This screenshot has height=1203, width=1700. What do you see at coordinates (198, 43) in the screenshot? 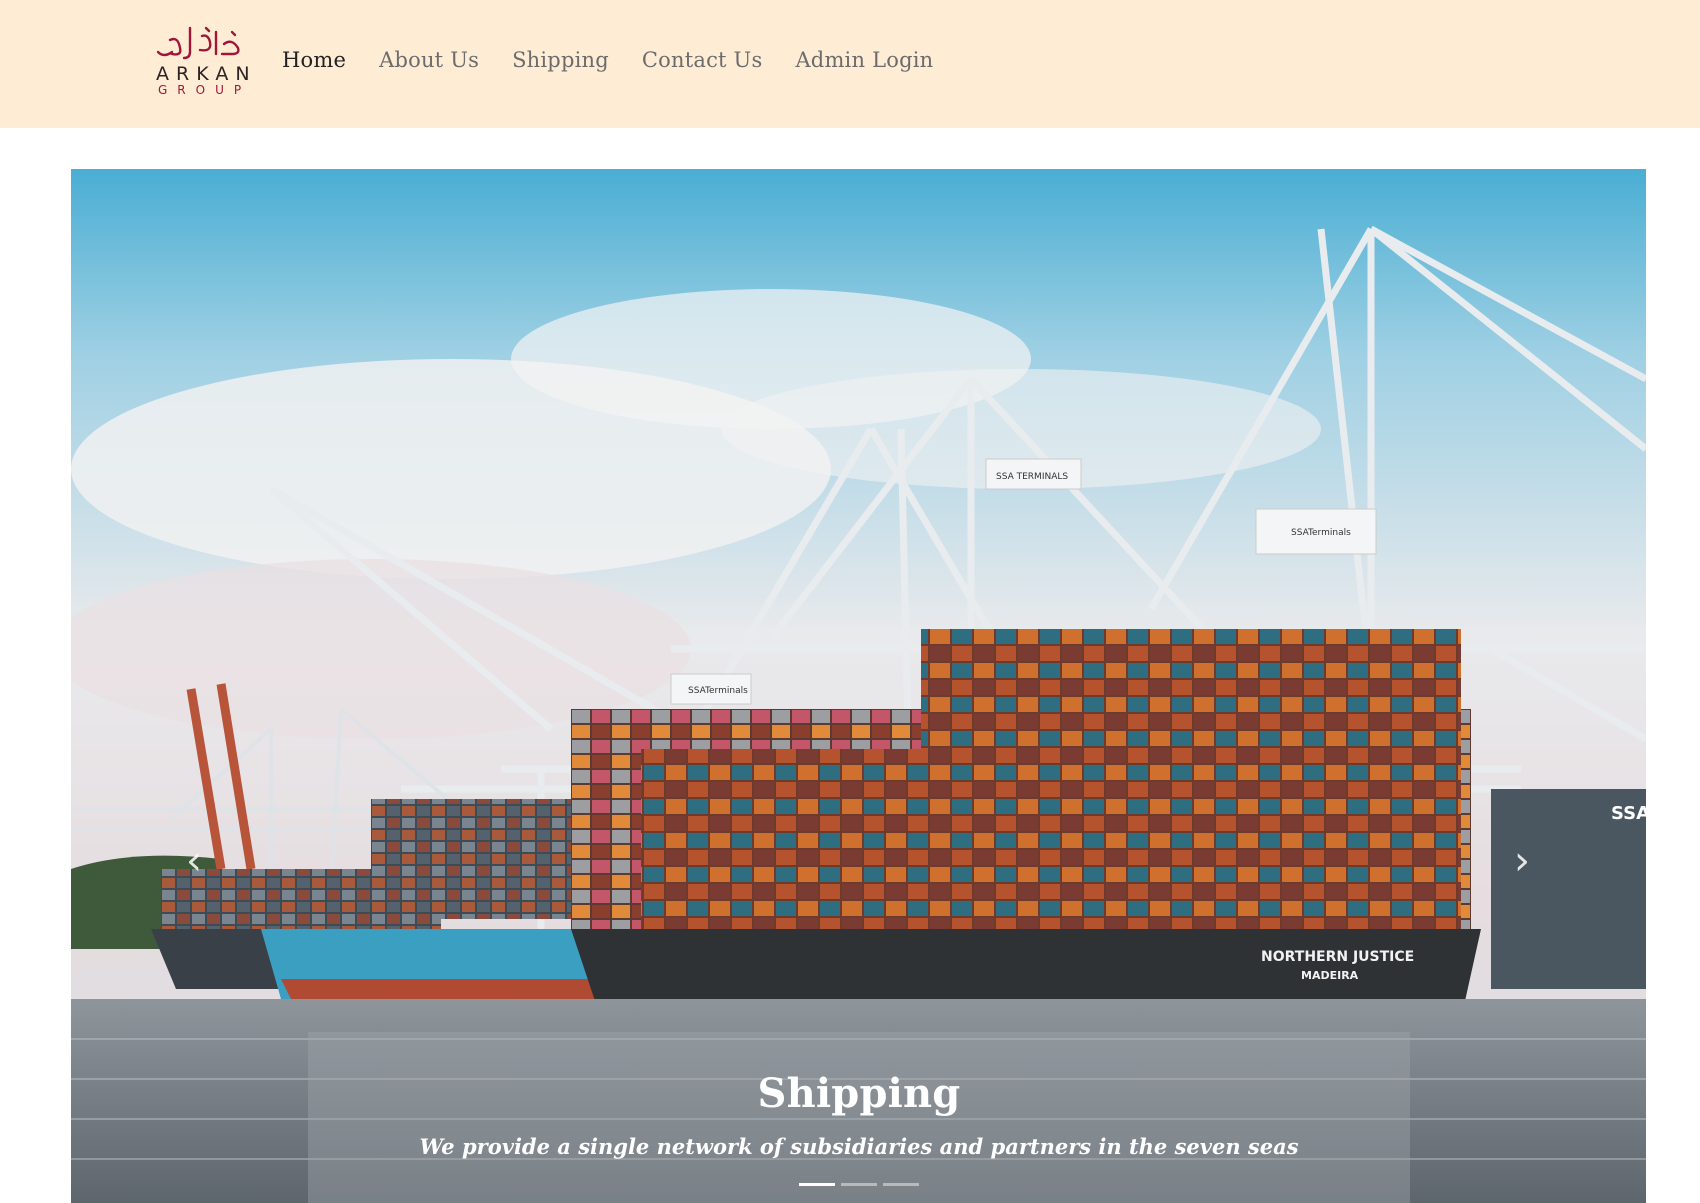
I see `arabic-wordmark` at bounding box center [198, 43].